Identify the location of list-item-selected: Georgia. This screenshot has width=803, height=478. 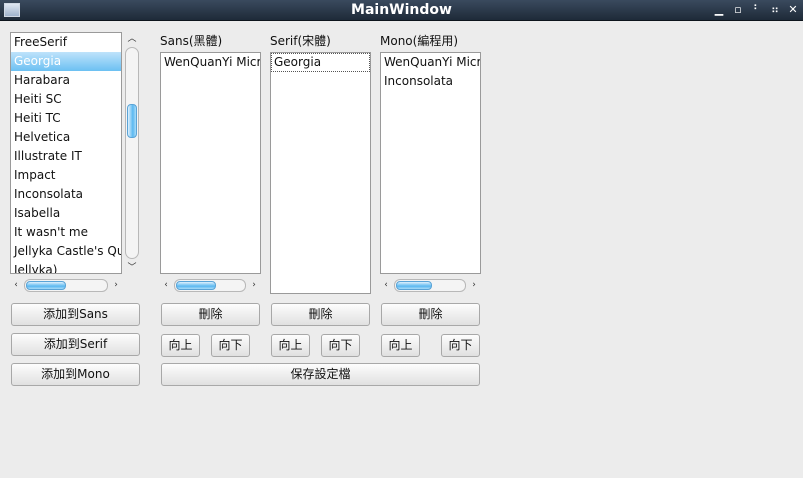
(66, 61).